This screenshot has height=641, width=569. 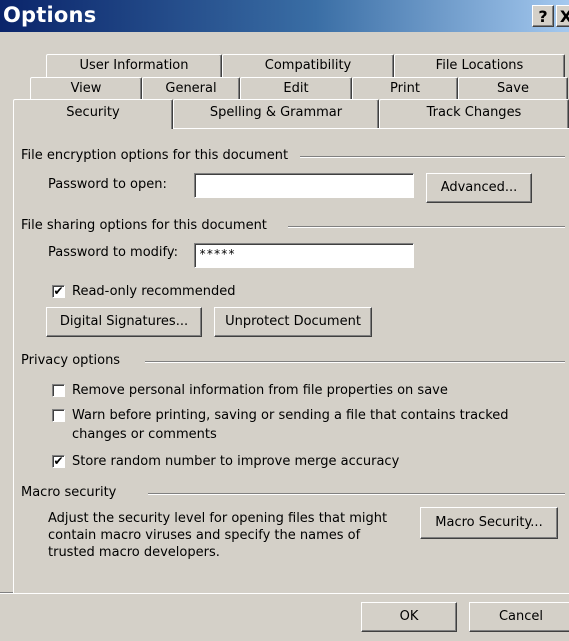 I want to click on readonly-check-icon: ✔, so click(x=58, y=291).